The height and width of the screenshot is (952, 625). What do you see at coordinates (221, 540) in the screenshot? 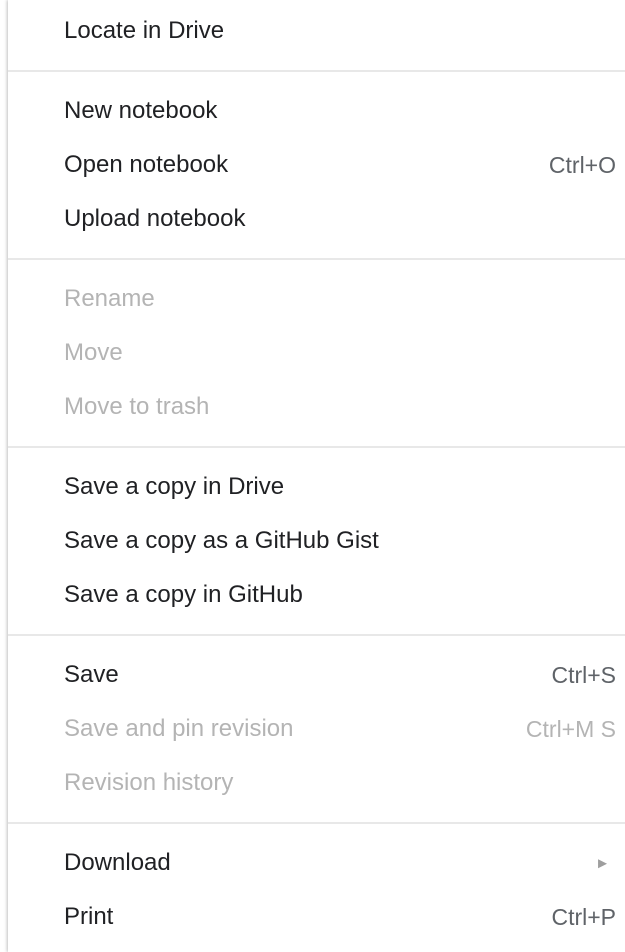
I see `menu-item-label: Save a copy as a GitHub Gist` at bounding box center [221, 540].